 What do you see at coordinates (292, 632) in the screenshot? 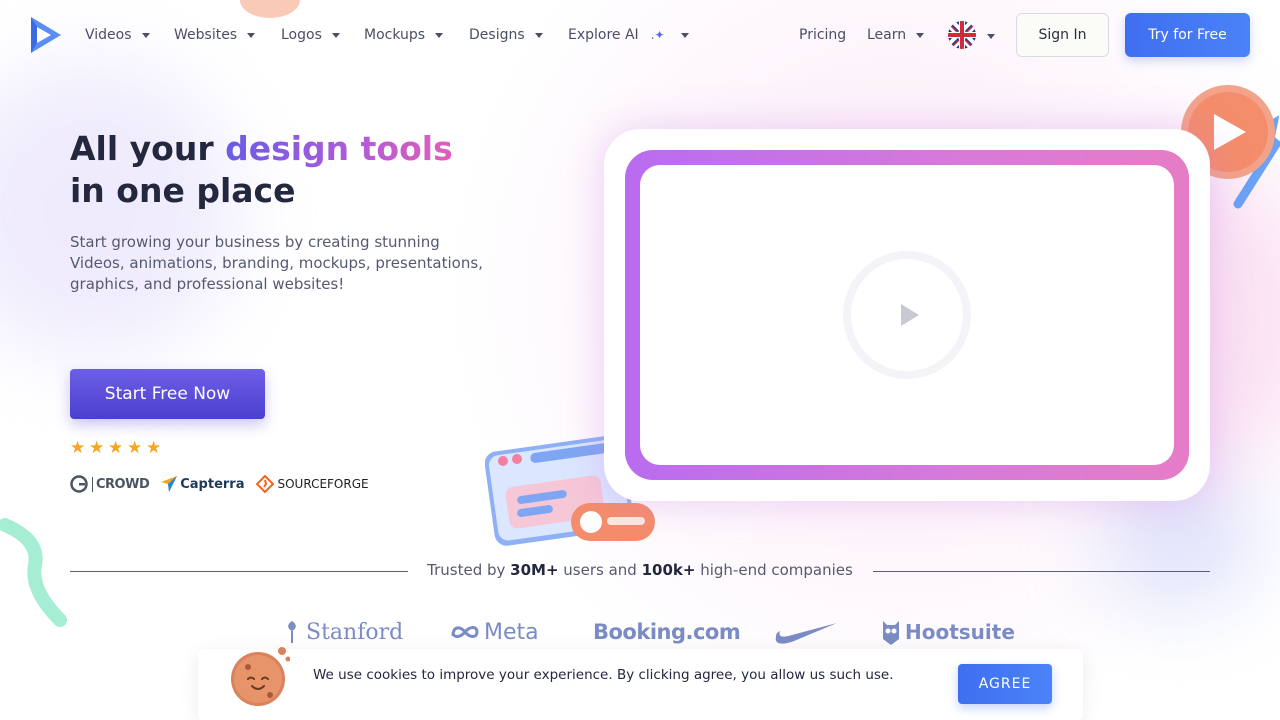
I see `stanford-tree-icon` at bounding box center [292, 632].